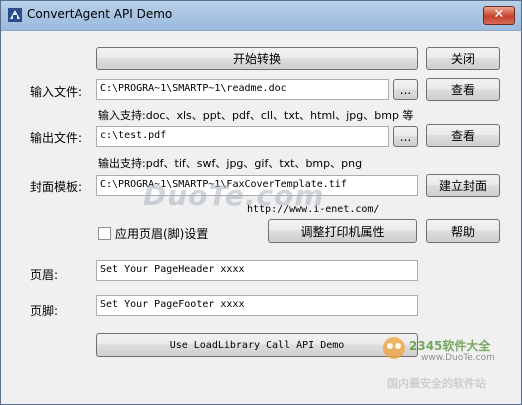 The width and height of the screenshot is (522, 405). I want to click on create-cover-label: 建立封面, so click(462, 186).